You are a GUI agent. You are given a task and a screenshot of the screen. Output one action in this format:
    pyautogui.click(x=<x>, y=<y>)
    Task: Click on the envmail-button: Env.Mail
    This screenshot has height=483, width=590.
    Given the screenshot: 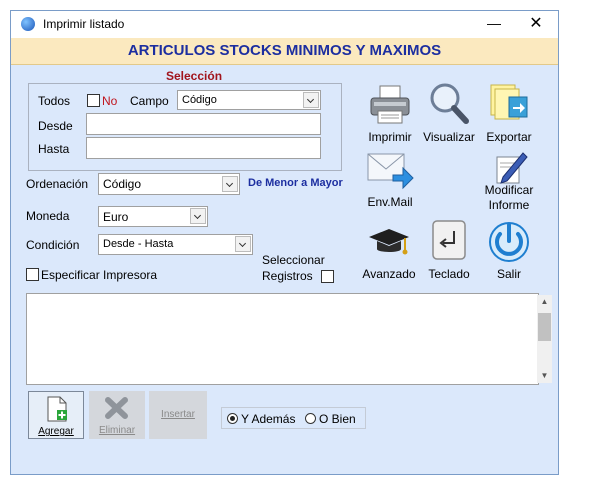 What is the action you would take?
    pyautogui.click(x=390, y=181)
    